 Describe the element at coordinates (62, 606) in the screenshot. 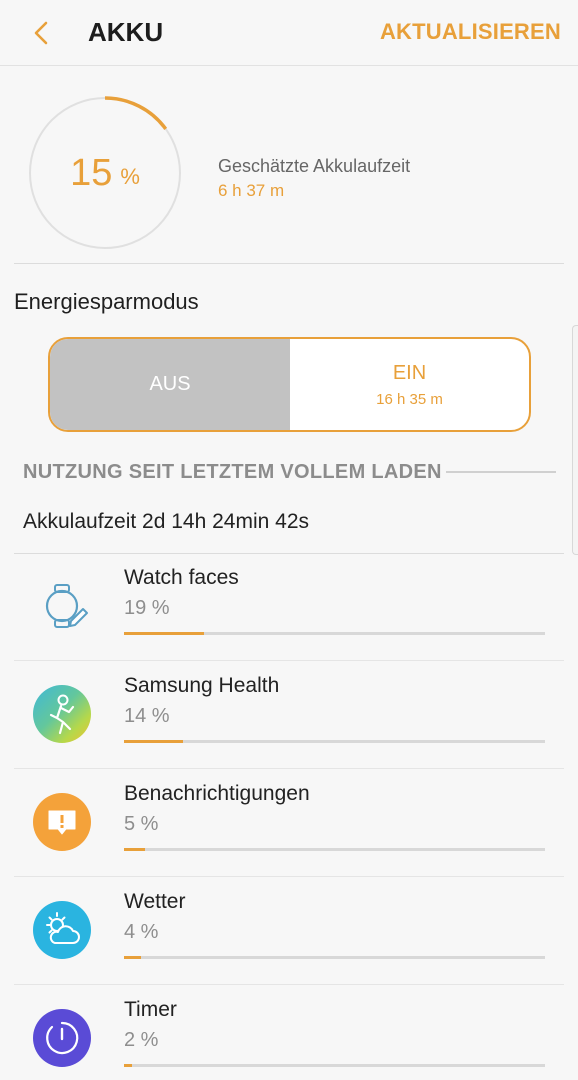

I see `watch-edit-icon` at that location.